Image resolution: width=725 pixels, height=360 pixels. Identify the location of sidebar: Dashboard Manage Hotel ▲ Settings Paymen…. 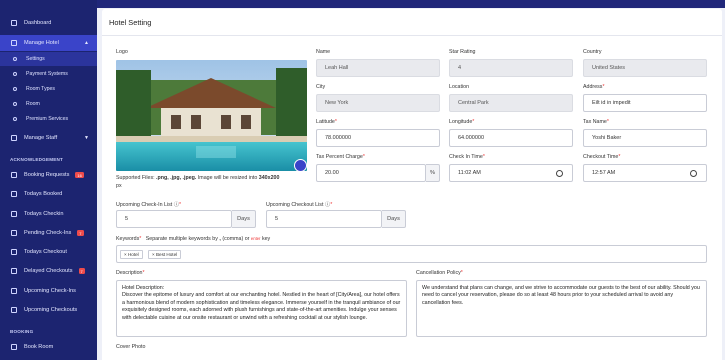
(48, 180).